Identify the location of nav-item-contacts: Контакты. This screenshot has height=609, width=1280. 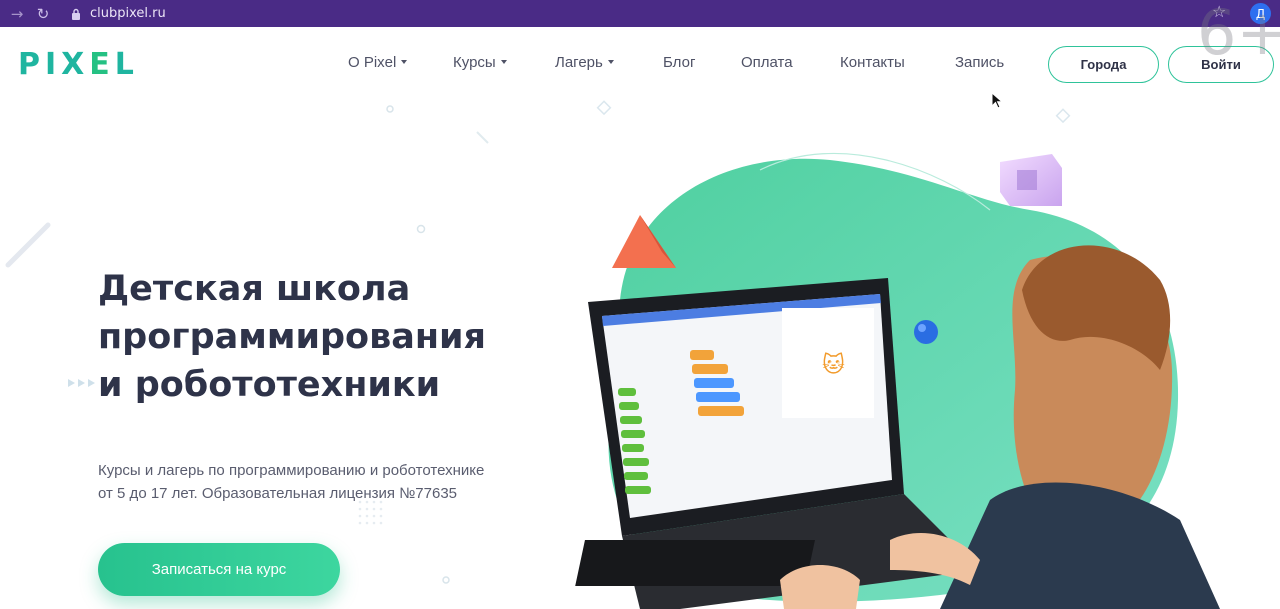
(872, 62).